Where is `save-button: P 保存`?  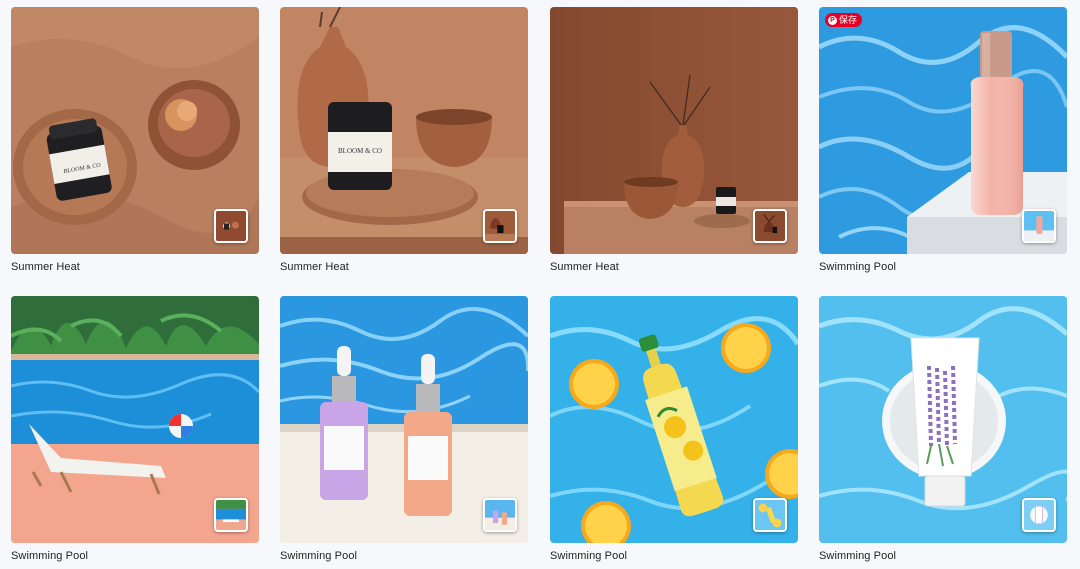
save-button: P 保存 is located at coordinates (844, 20).